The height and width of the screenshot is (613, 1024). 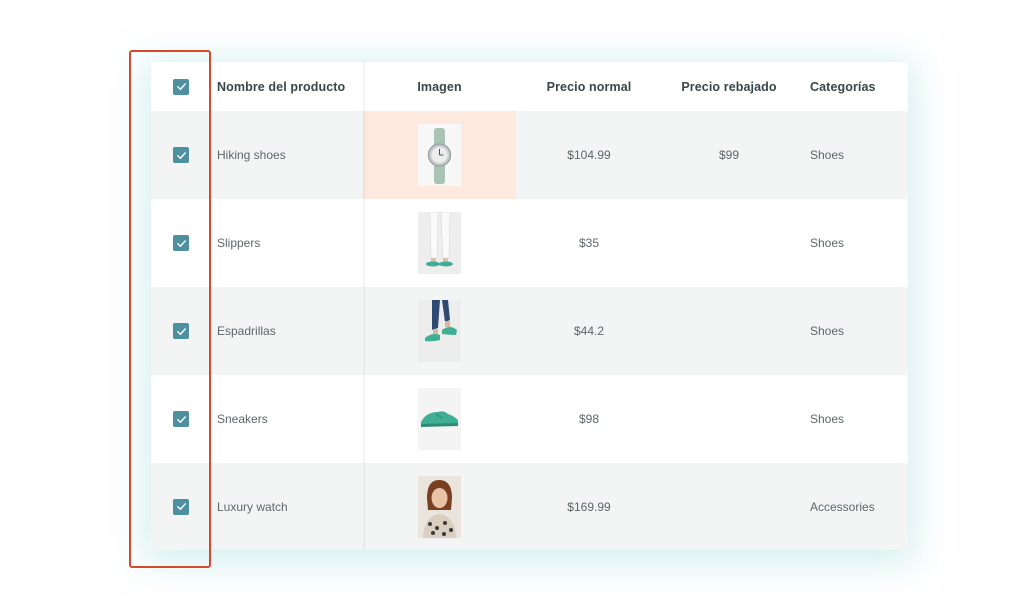 I want to click on espadrilles-thumbnail-icon, so click(x=439, y=331).